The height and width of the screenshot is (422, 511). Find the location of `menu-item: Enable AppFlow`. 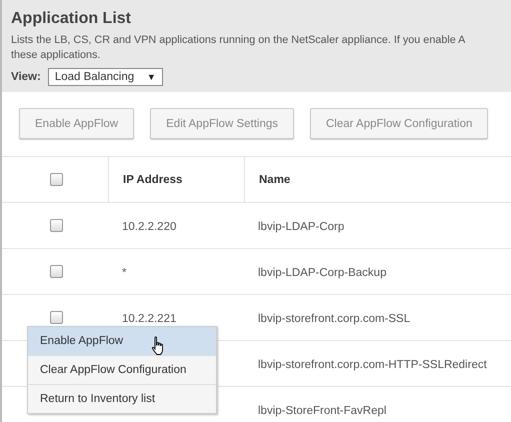

menu-item: Enable AppFlow is located at coordinates (122, 341).